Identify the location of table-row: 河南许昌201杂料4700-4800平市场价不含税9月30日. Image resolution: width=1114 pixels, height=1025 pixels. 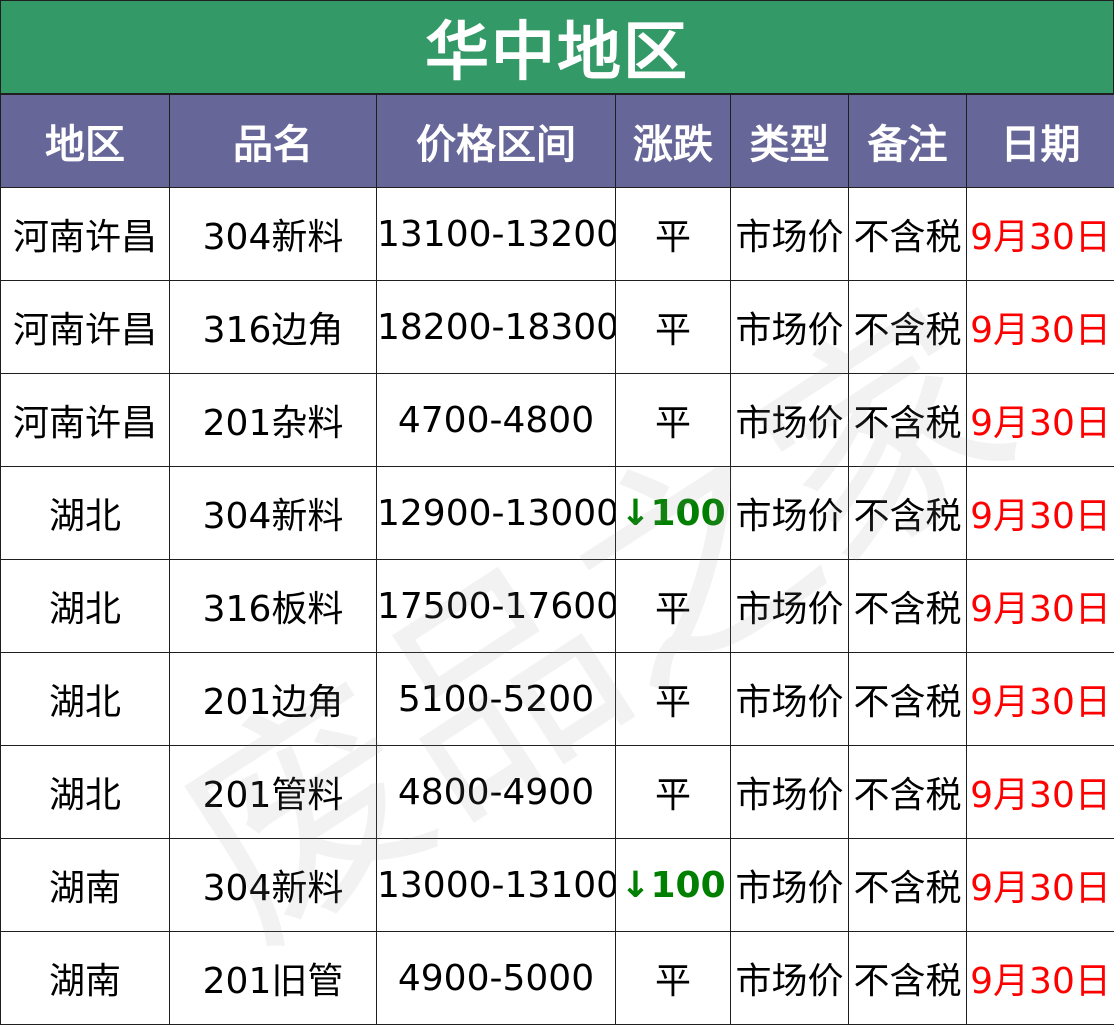
(557, 420).